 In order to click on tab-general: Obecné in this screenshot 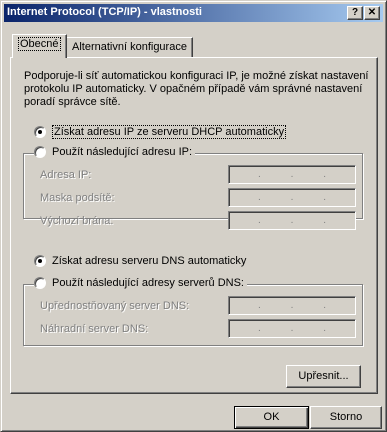, I will do `click(39, 46)`.